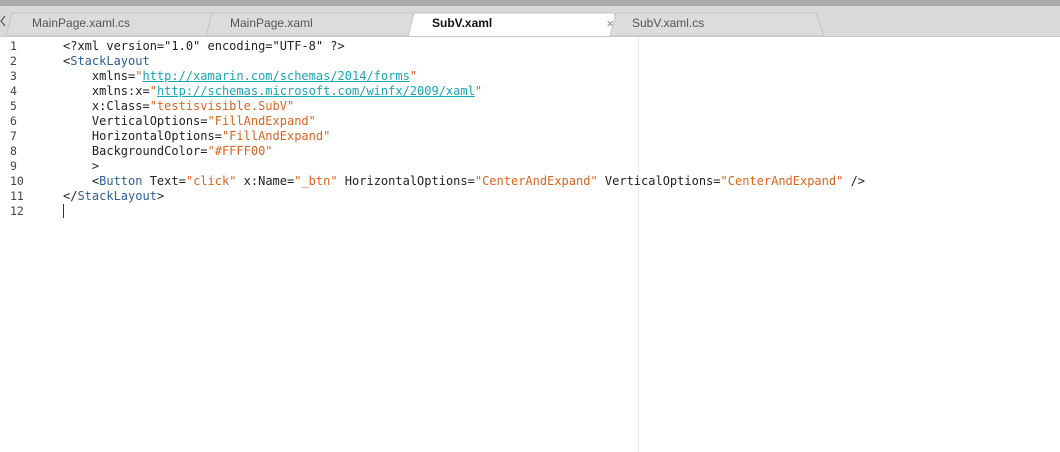  What do you see at coordinates (70, 196) in the screenshot?
I see `code-token: </` at bounding box center [70, 196].